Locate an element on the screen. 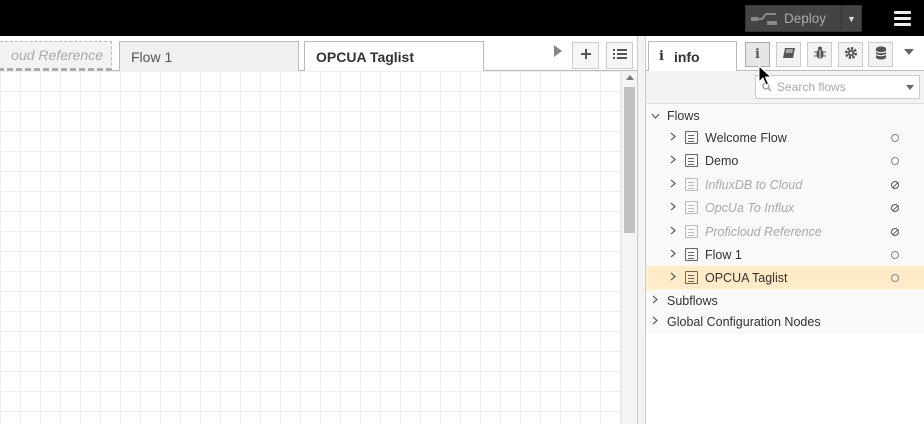 Image resolution: width=924 pixels, height=424 pixels. workspace-tabbar: oud Reference Flow 1 OPCUA Taglist is located at coordinates (318, 54).